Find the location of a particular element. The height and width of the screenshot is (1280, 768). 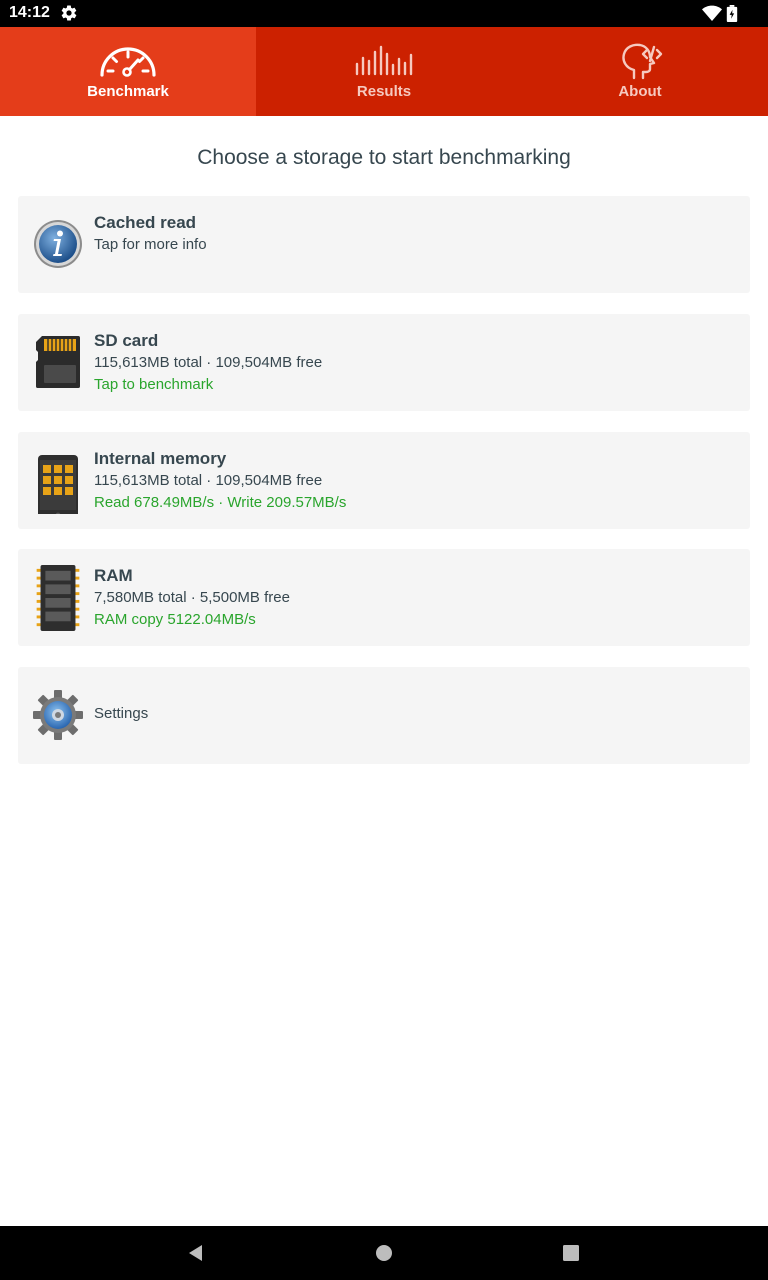

card-subtitle: Tap for more info is located at coordinates (150, 244).